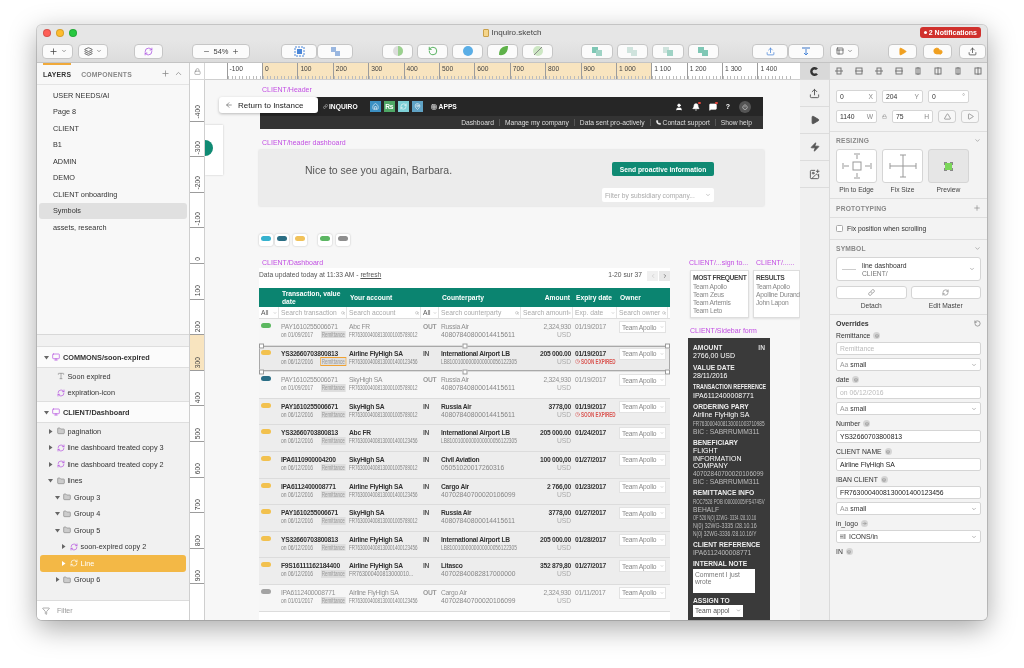 This screenshot has height=668, width=1024. What do you see at coordinates (73, 32) in the screenshot?
I see `zoom-button` at bounding box center [73, 32].